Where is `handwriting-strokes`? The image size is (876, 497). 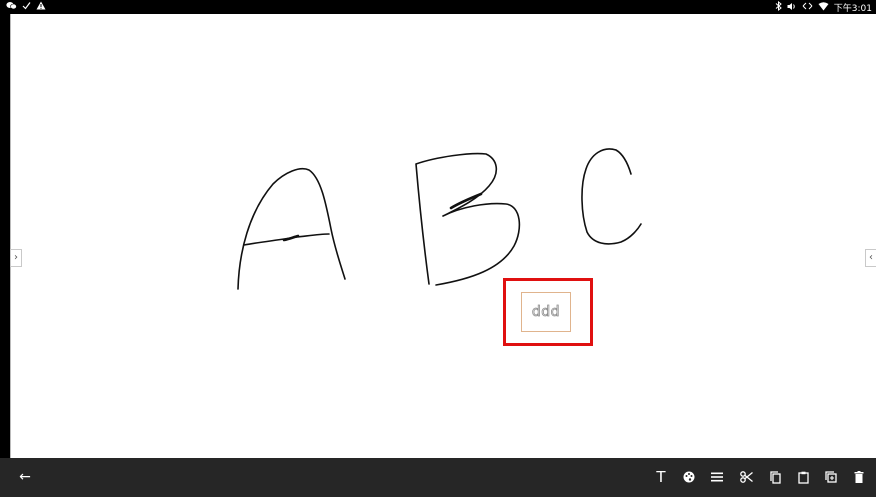
handwriting-strokes is located at coordinates (439, 219).